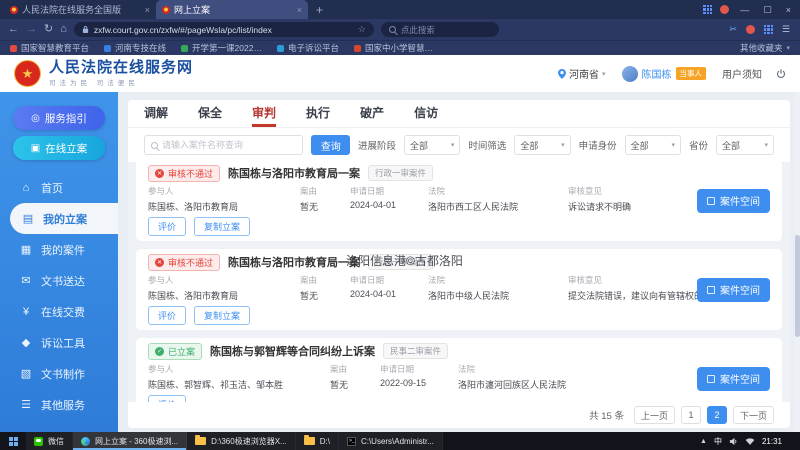 This screenshot has width=800, height=450. What do you see at coordinates (59, 187) in the screenshot?
I see `sidebar-item-home: ⌂ 首页` at bounding box center [59, 187].